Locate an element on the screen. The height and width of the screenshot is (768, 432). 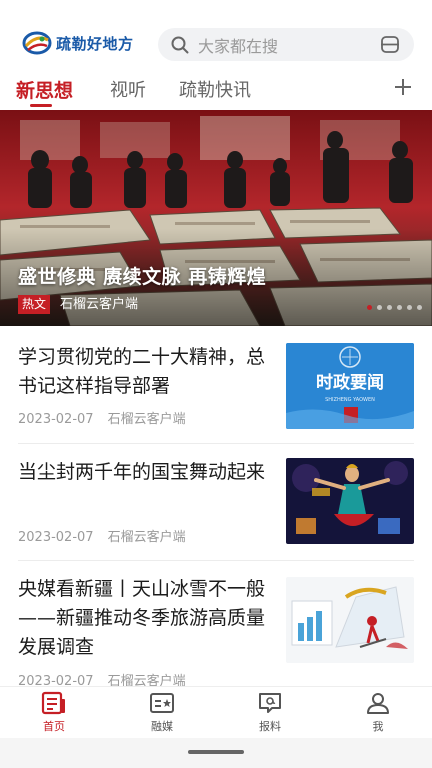
banner-title: 盛世修典 赓续文脉 再铸辉煌 is located at coordinates (142, 277).